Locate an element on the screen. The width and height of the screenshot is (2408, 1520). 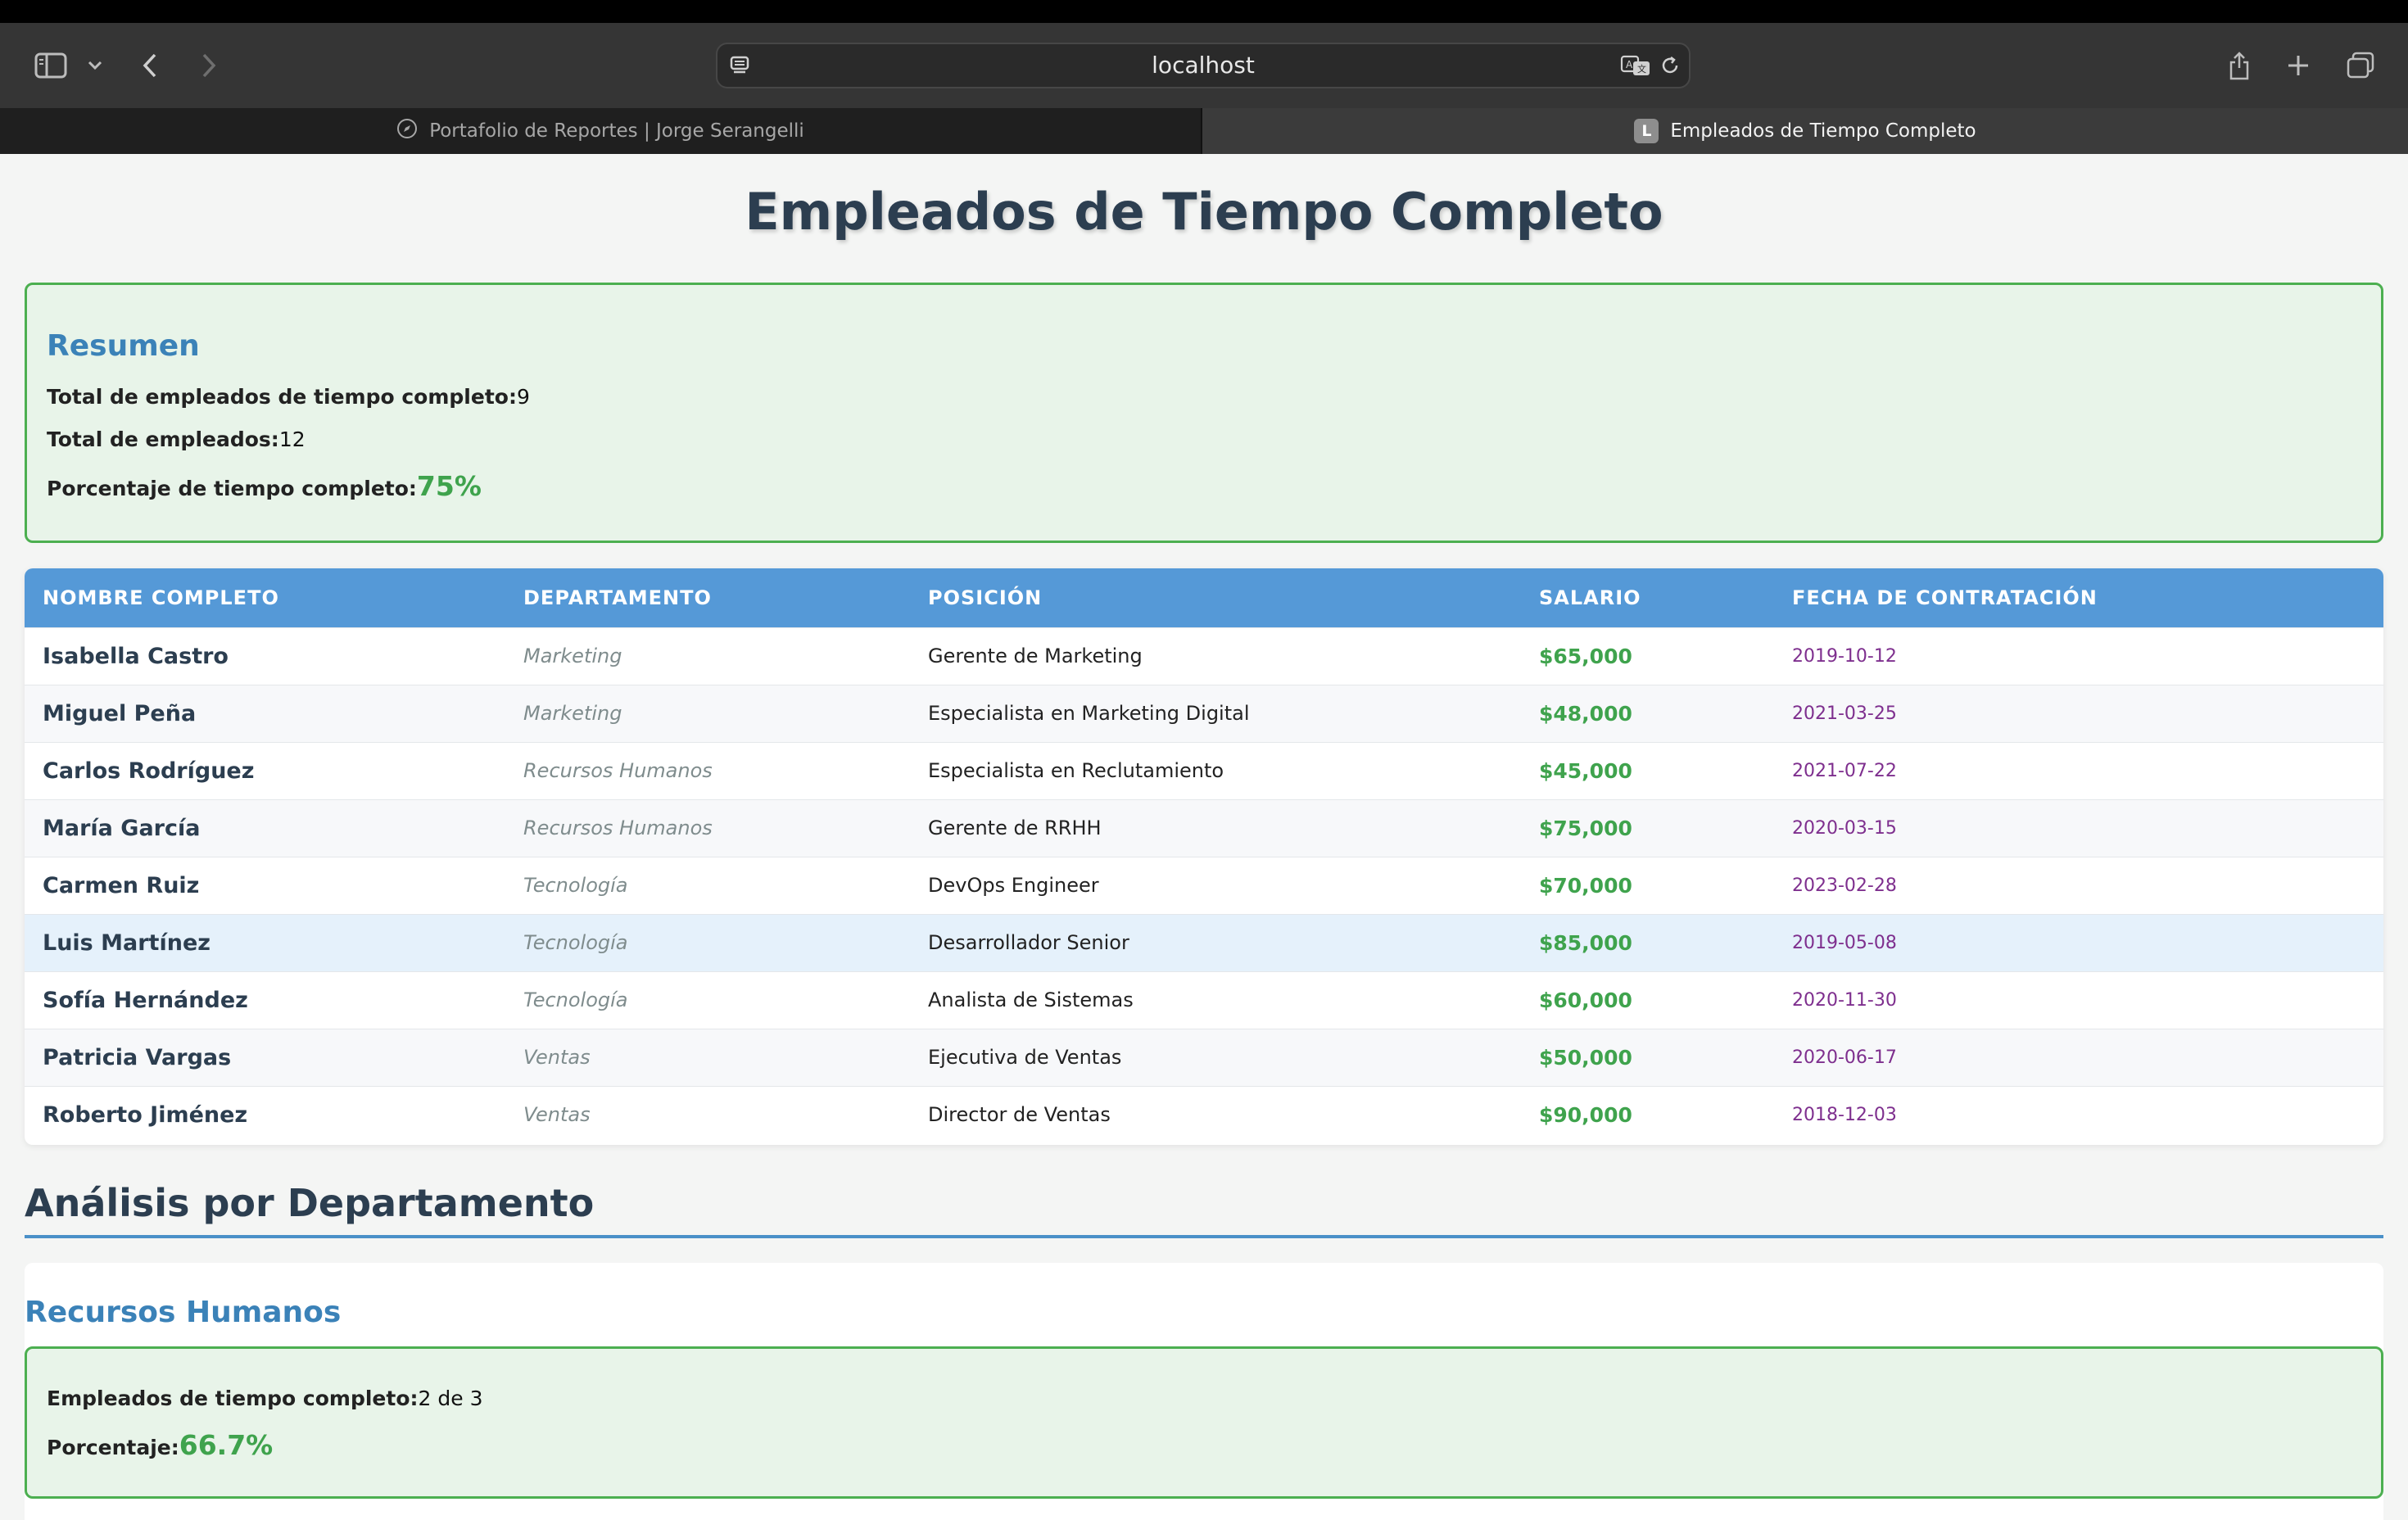
cell-hire-date: 2018-12-03 is located at coordinates (1844, 1114).